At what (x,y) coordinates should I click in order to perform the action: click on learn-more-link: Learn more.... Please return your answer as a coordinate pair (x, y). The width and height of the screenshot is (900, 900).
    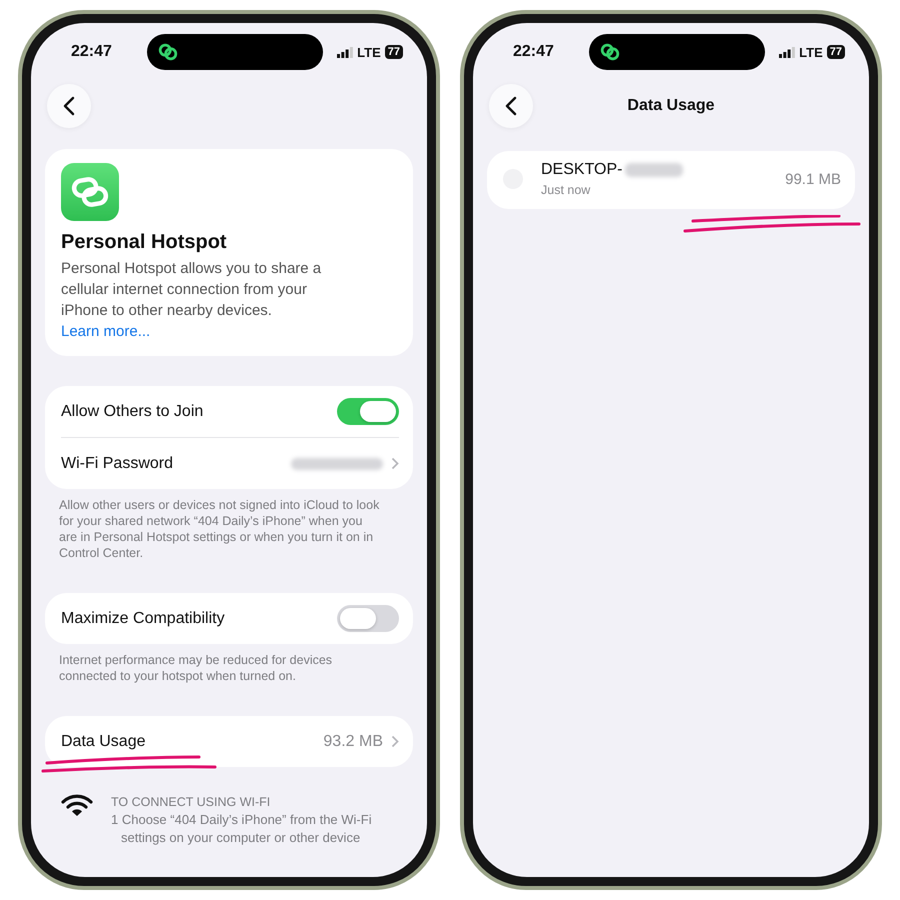
    Looking at the image, I should click on (209, 331).